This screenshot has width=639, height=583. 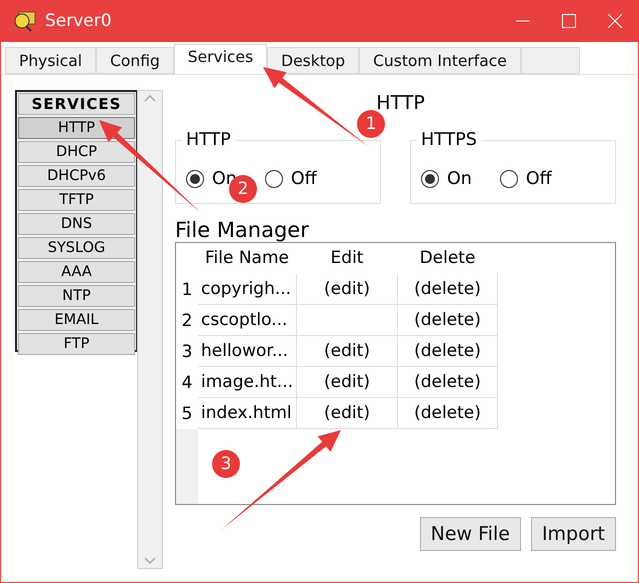 What do you see at coordinates (76, 128) in the screenshot?
I see `service-item: HTTP` at bounding box center [76, 128].